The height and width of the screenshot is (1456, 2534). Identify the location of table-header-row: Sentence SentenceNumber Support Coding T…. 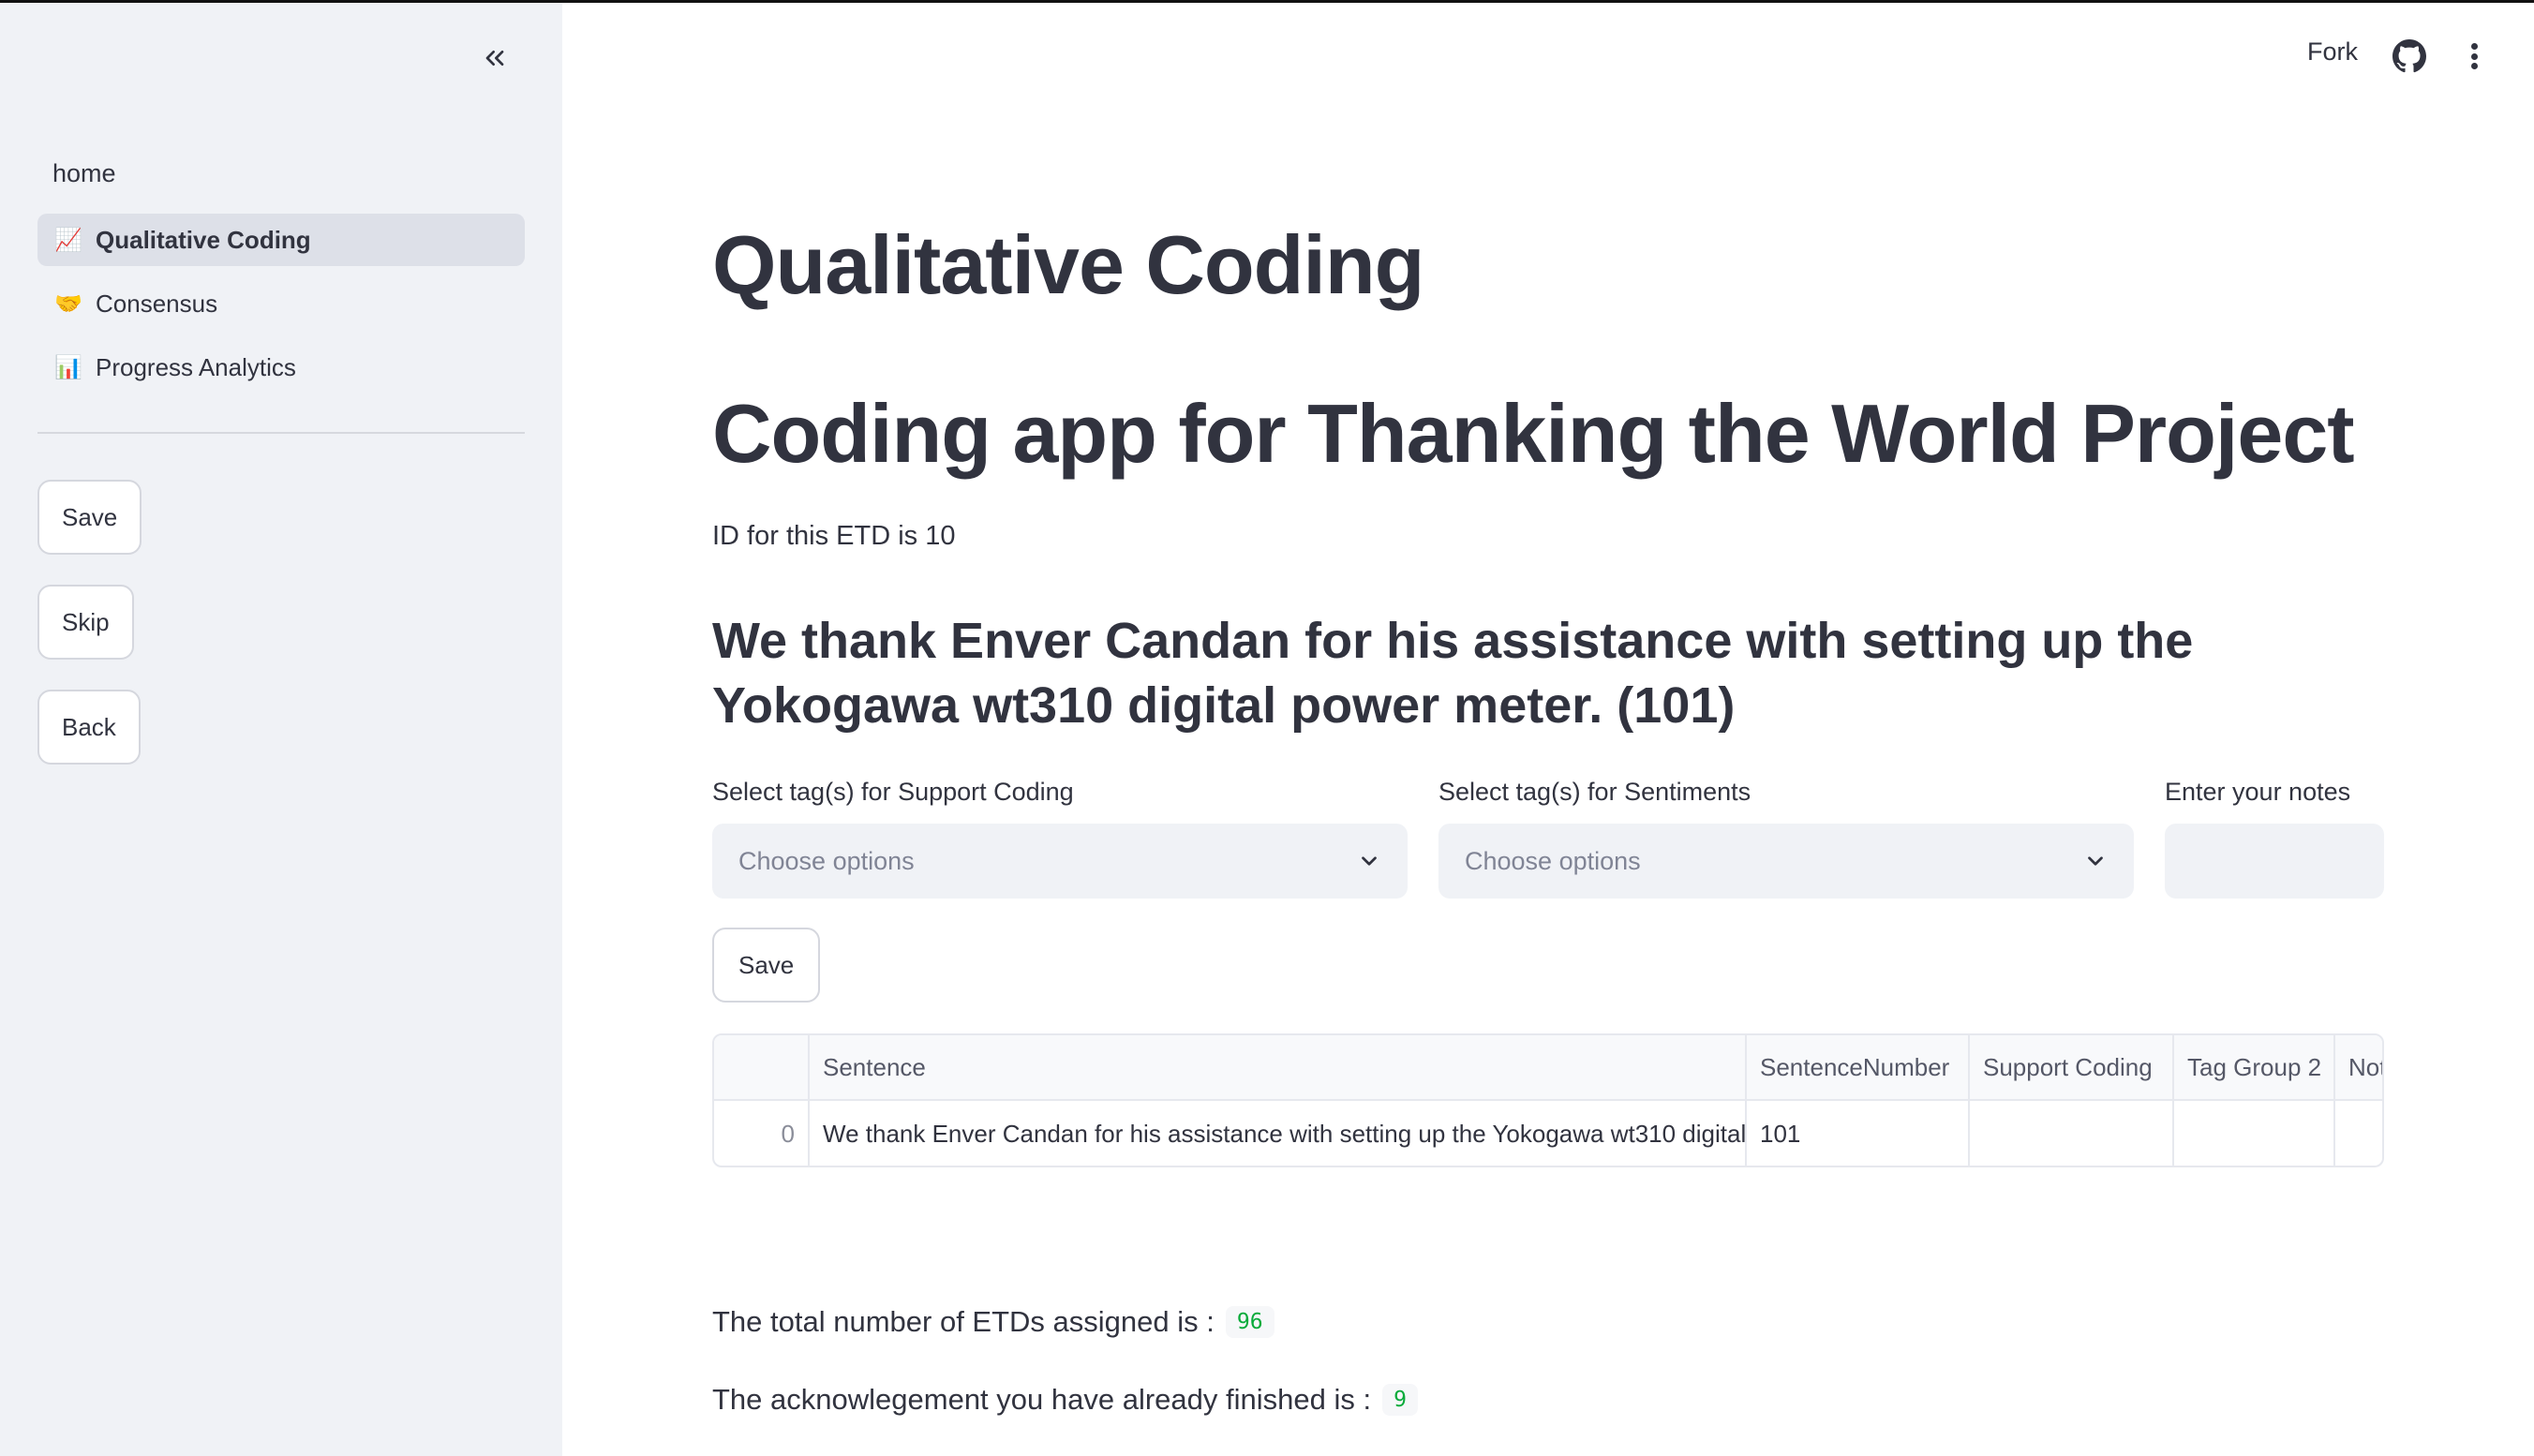
(1548, 1068).